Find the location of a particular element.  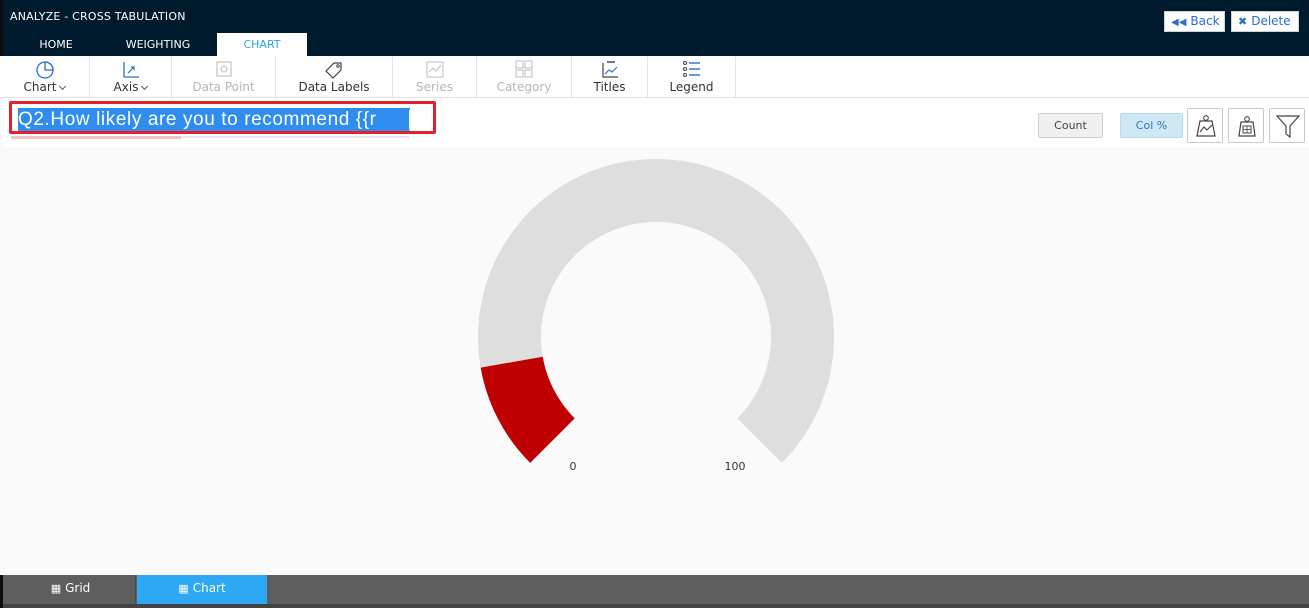

weight-chart-icon is located at coordinates (1206, 126).